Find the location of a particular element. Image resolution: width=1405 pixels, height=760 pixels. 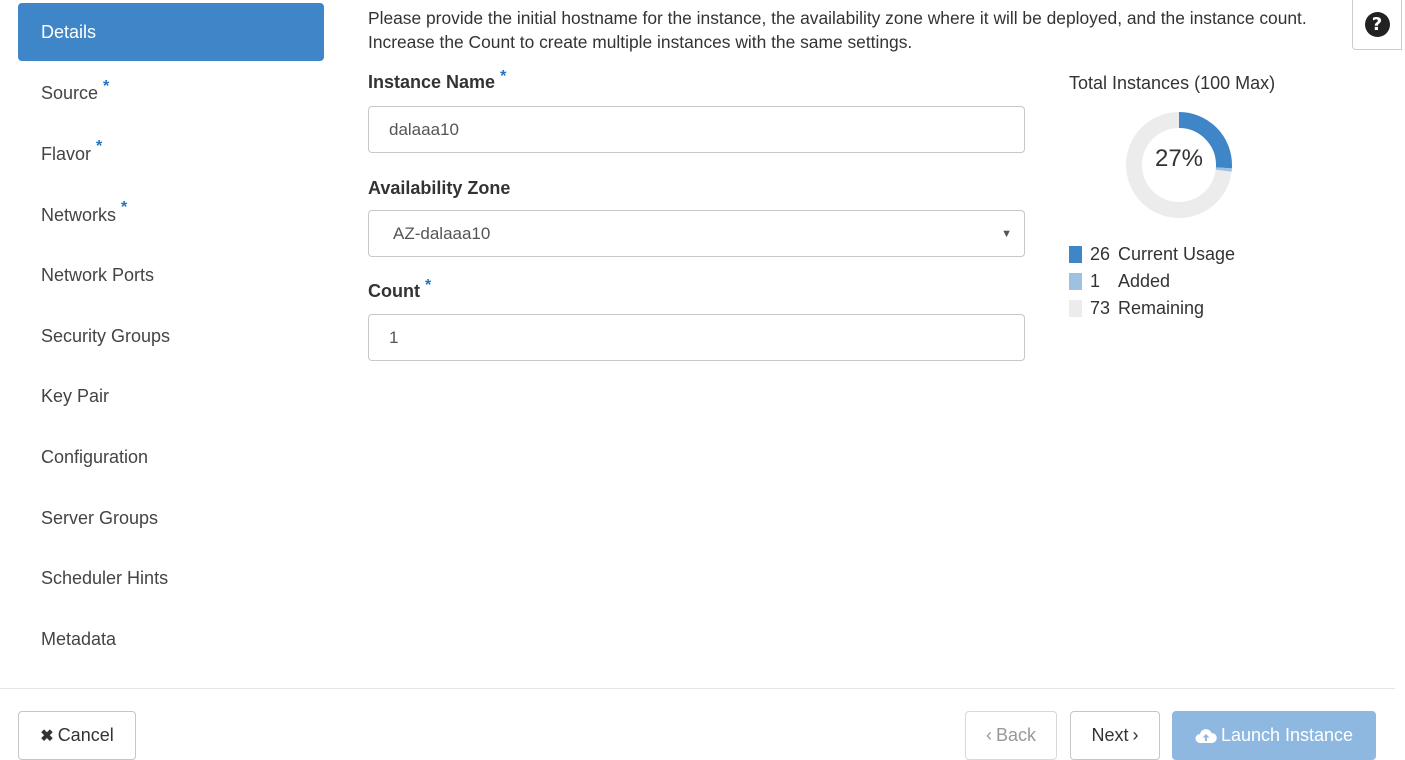

availability-zone-value: AZ-dalaaa10 is located at coordinates (442, 233).